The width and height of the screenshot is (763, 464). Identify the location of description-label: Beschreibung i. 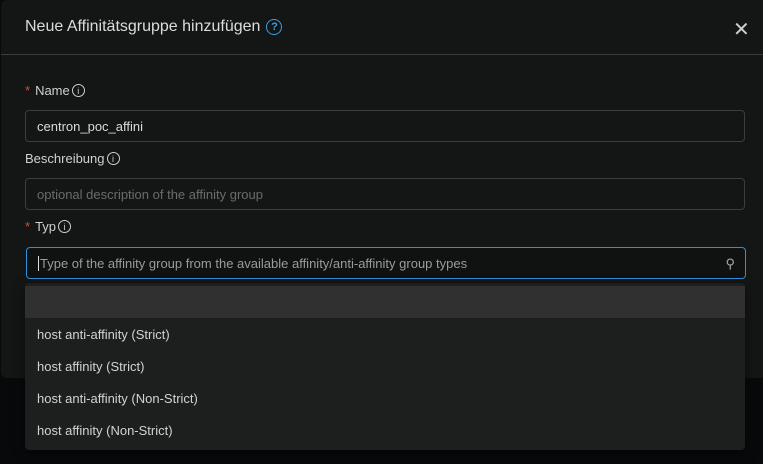
(72, 158).